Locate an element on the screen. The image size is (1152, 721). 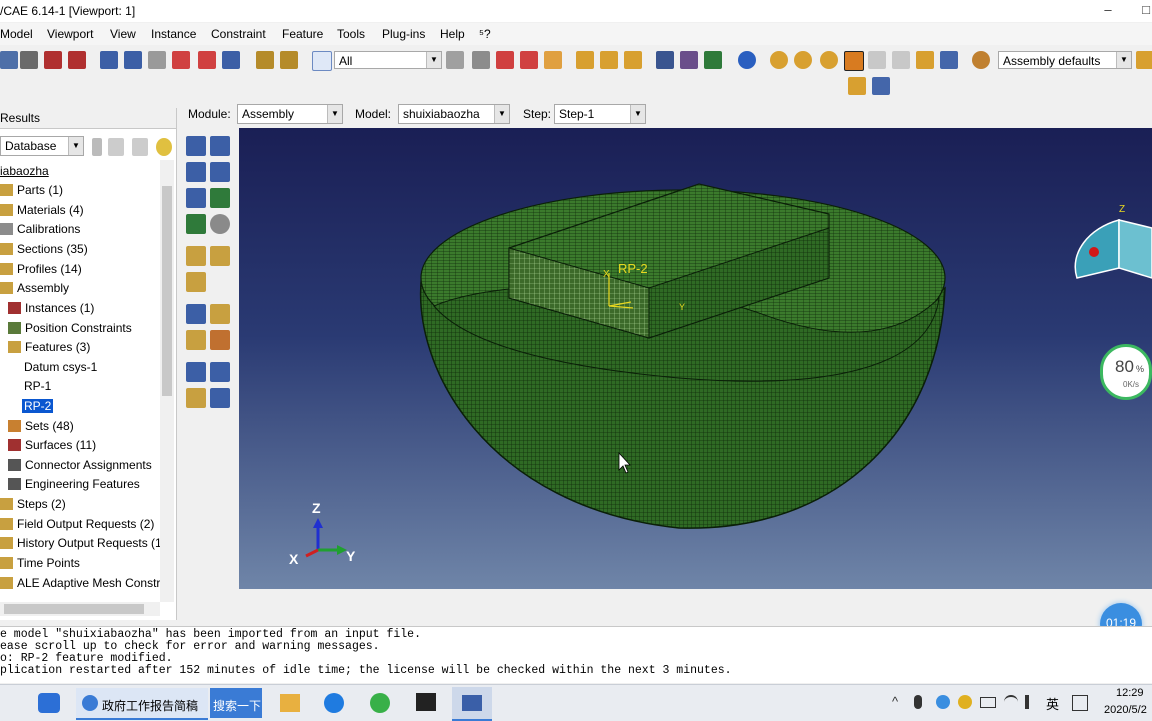
move-up-down-icon is located at coordinates (97, 147).